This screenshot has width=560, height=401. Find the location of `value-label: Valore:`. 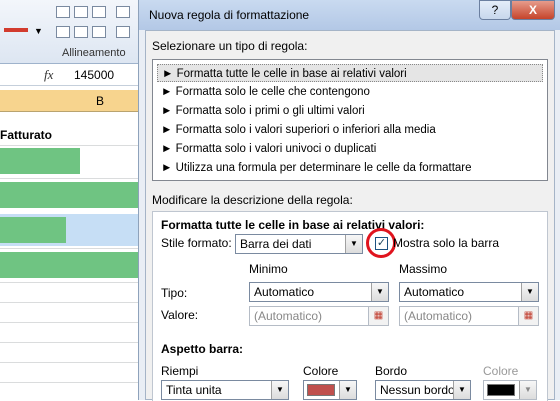

value-label: Valore: is located at coordinates (180, 315).